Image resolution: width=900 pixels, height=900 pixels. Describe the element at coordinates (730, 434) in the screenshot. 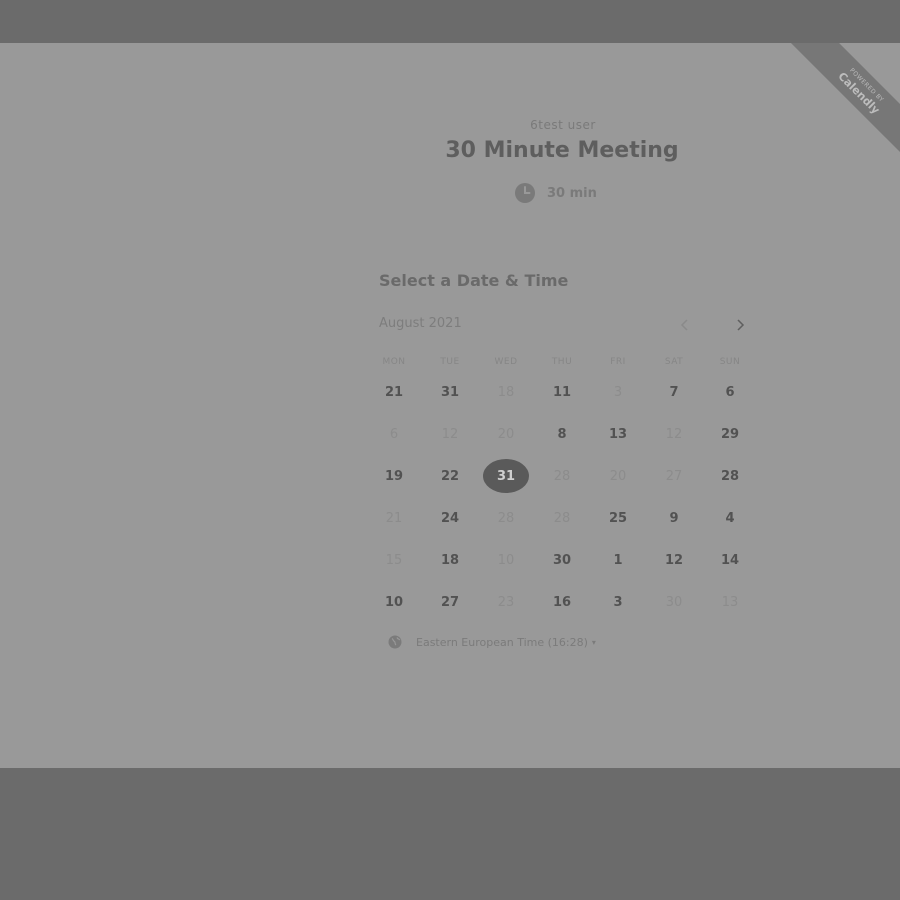

I see `available-day-cell: 29` at that location.